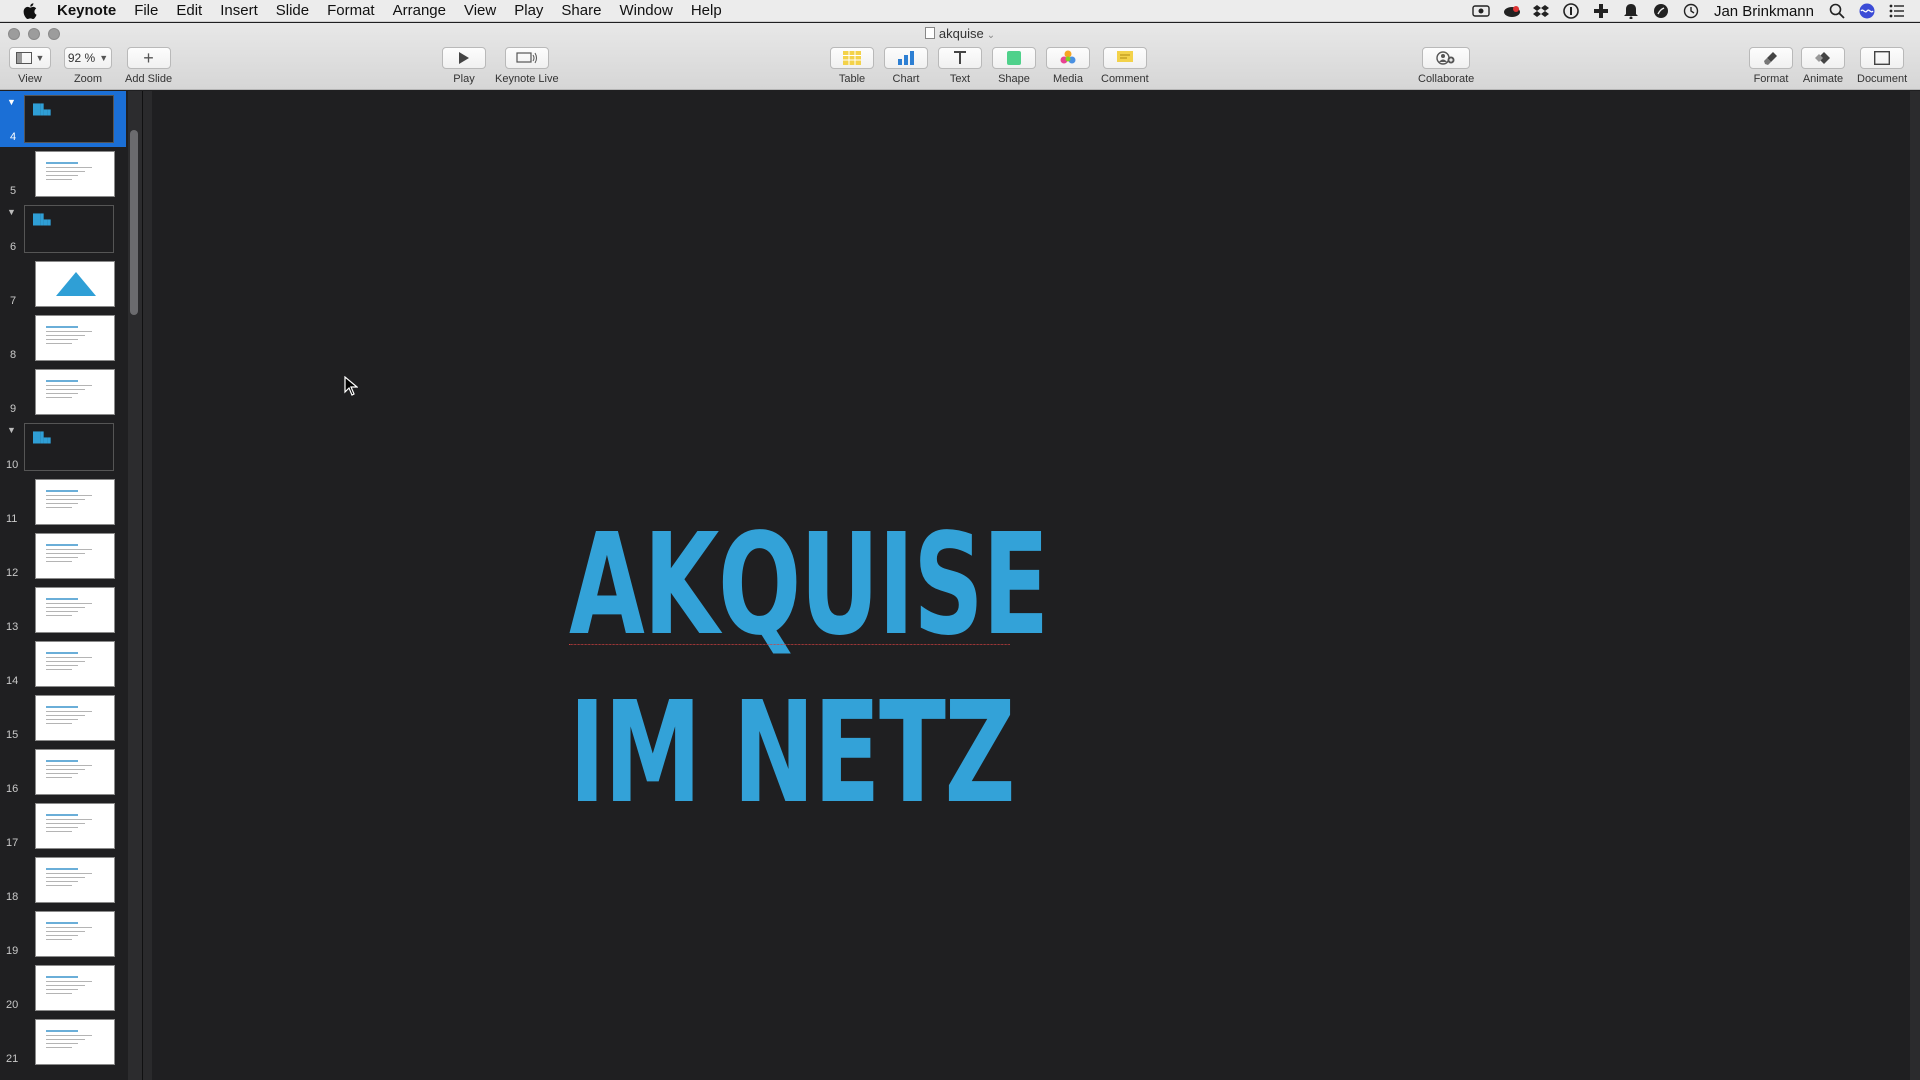 The height and width of the screenshot is (1080, 1920). What do you see at coordinates (464, 58) in the screenshot?
I see `play-button` at bounding box center [464, 58].